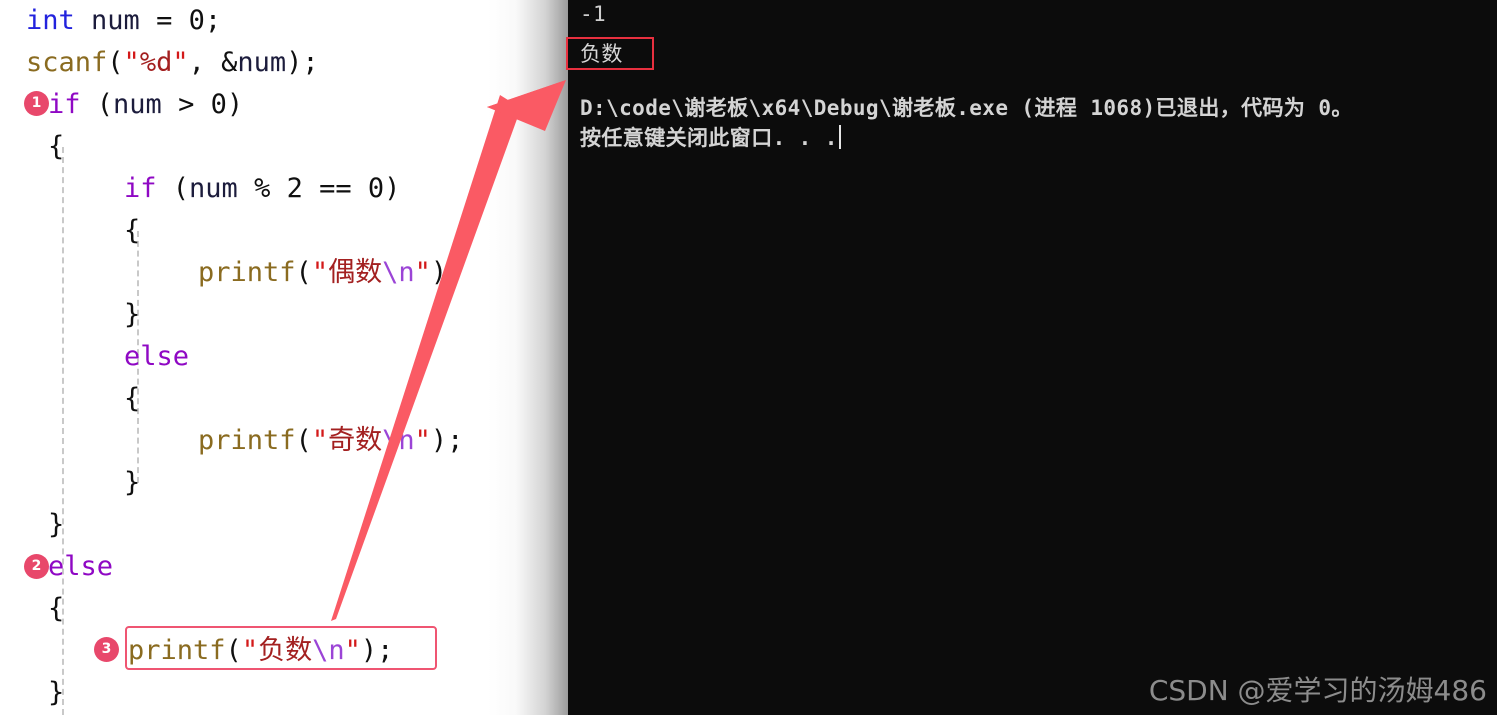 The image size is (1497, 715). What do you see at coordinates (186, 104) in the screenshot?
I see `code-token: >` at bounding box center [186, 104].